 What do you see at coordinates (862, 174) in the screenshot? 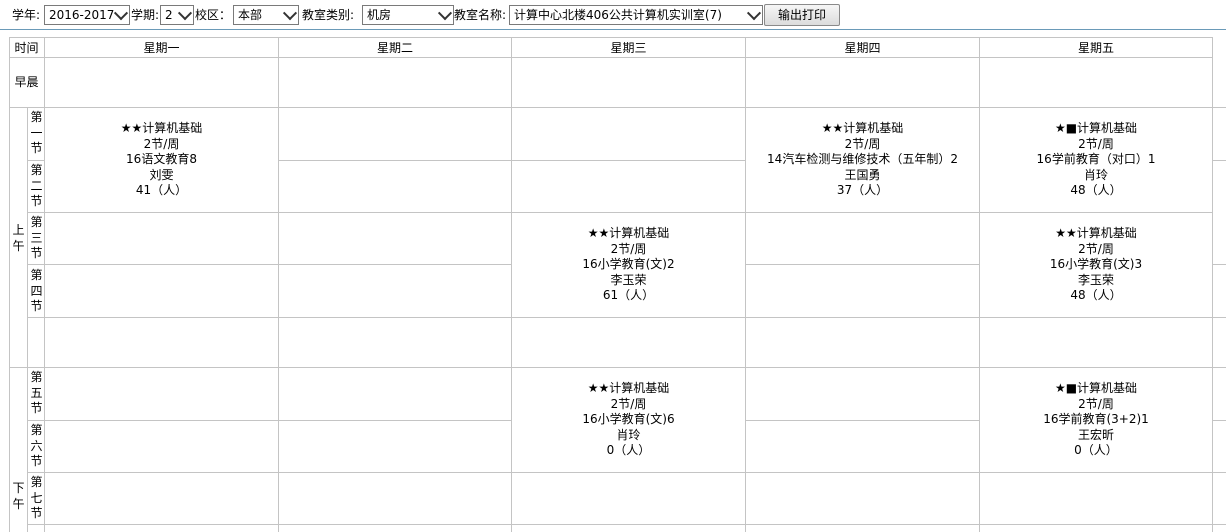
I see `course-teacher: 王国勇` at bounding box center [862, 174].